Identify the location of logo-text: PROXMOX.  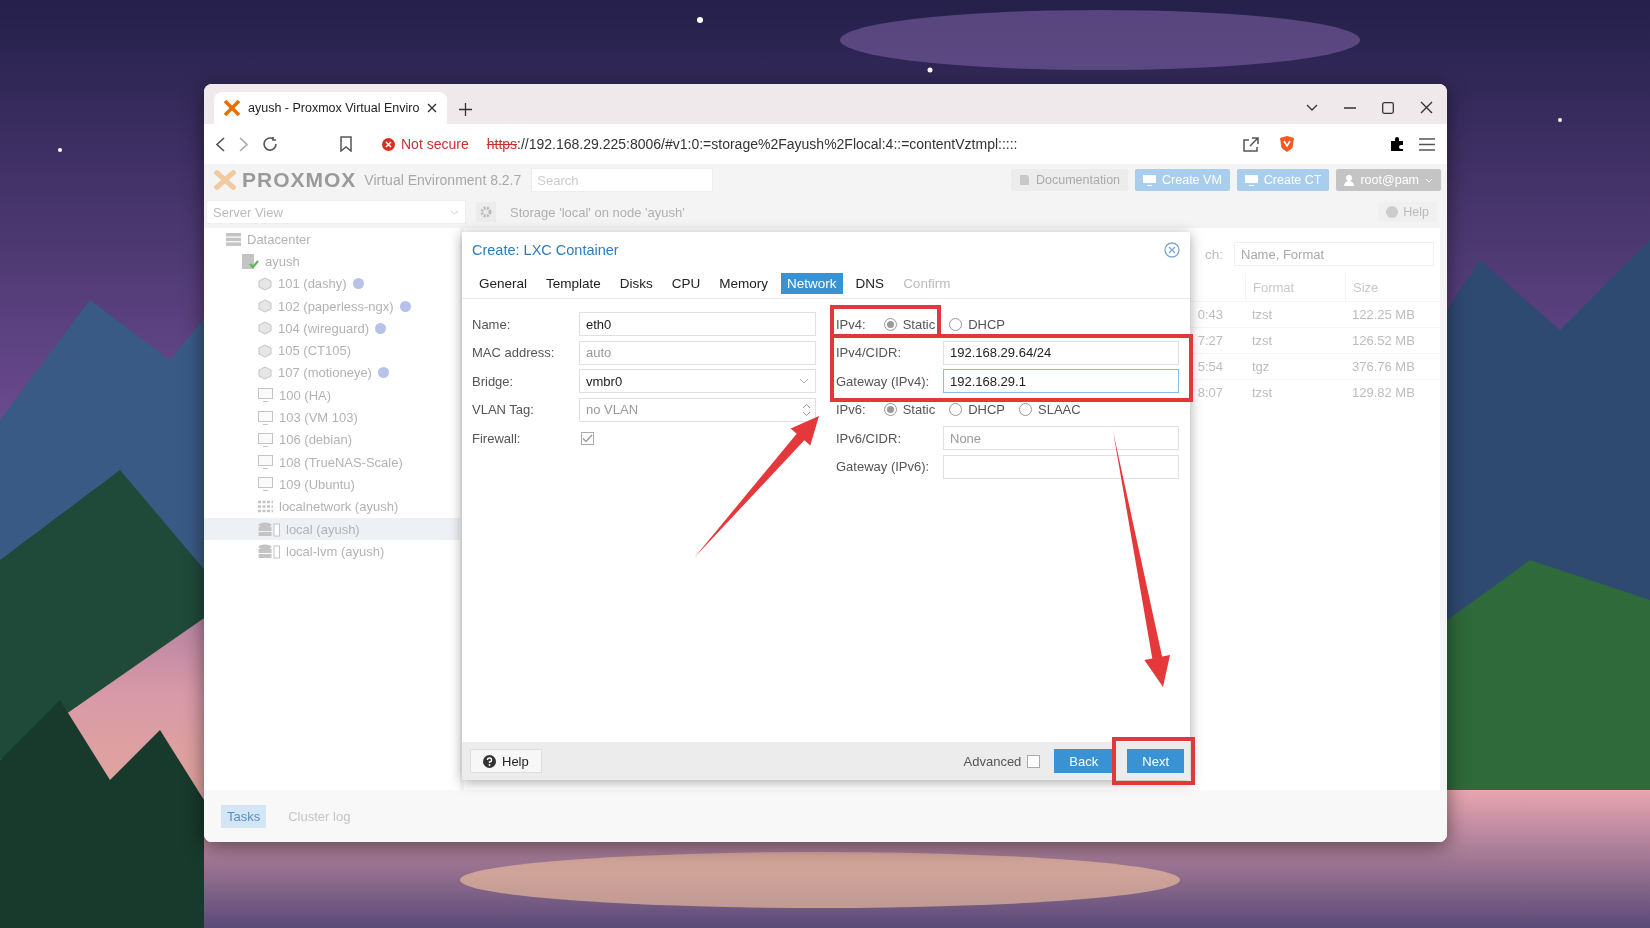
(299, 180).